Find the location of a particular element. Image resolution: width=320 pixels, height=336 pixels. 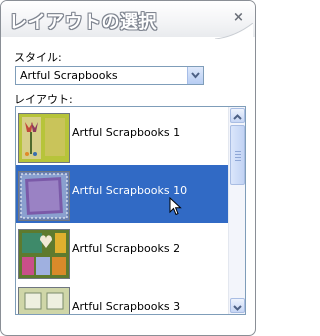

style-dropdown: Artful Scrapbooks is located at coordinates (109, 75).